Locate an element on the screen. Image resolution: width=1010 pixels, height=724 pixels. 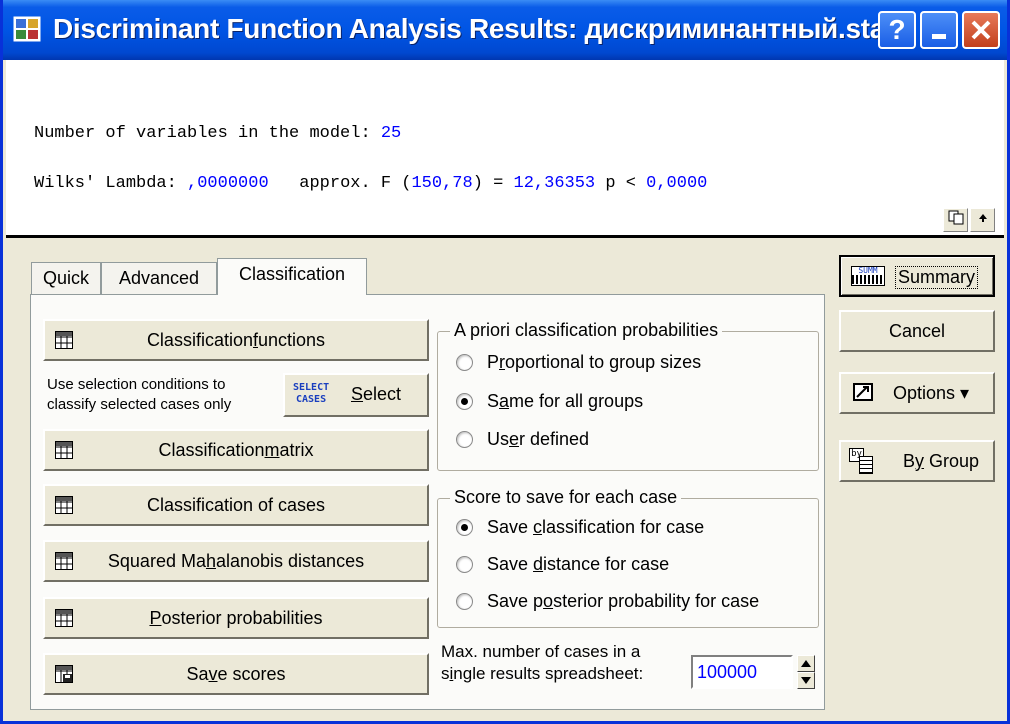
minimize-button is located at coordinates (939, 30).